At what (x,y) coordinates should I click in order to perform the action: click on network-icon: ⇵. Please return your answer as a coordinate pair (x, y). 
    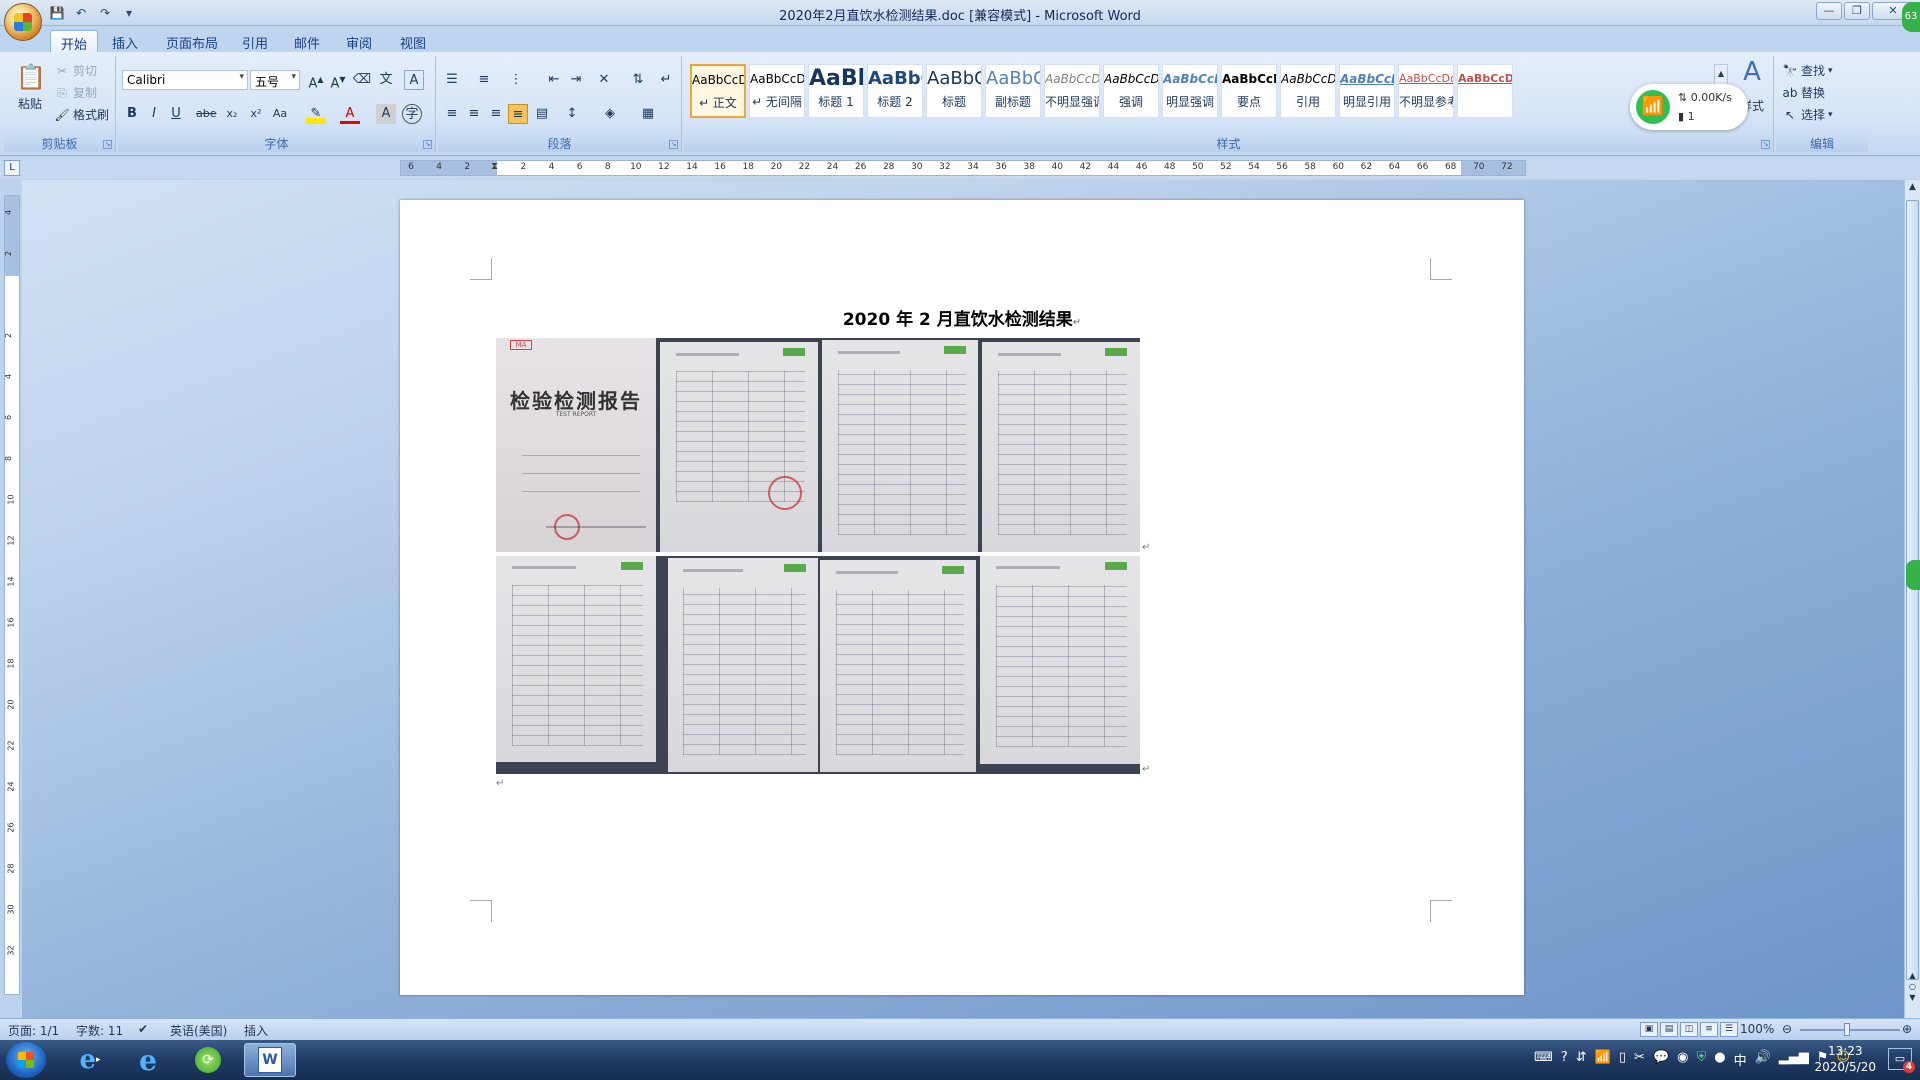
    Looking at the image, I should click on (1581, 1059).